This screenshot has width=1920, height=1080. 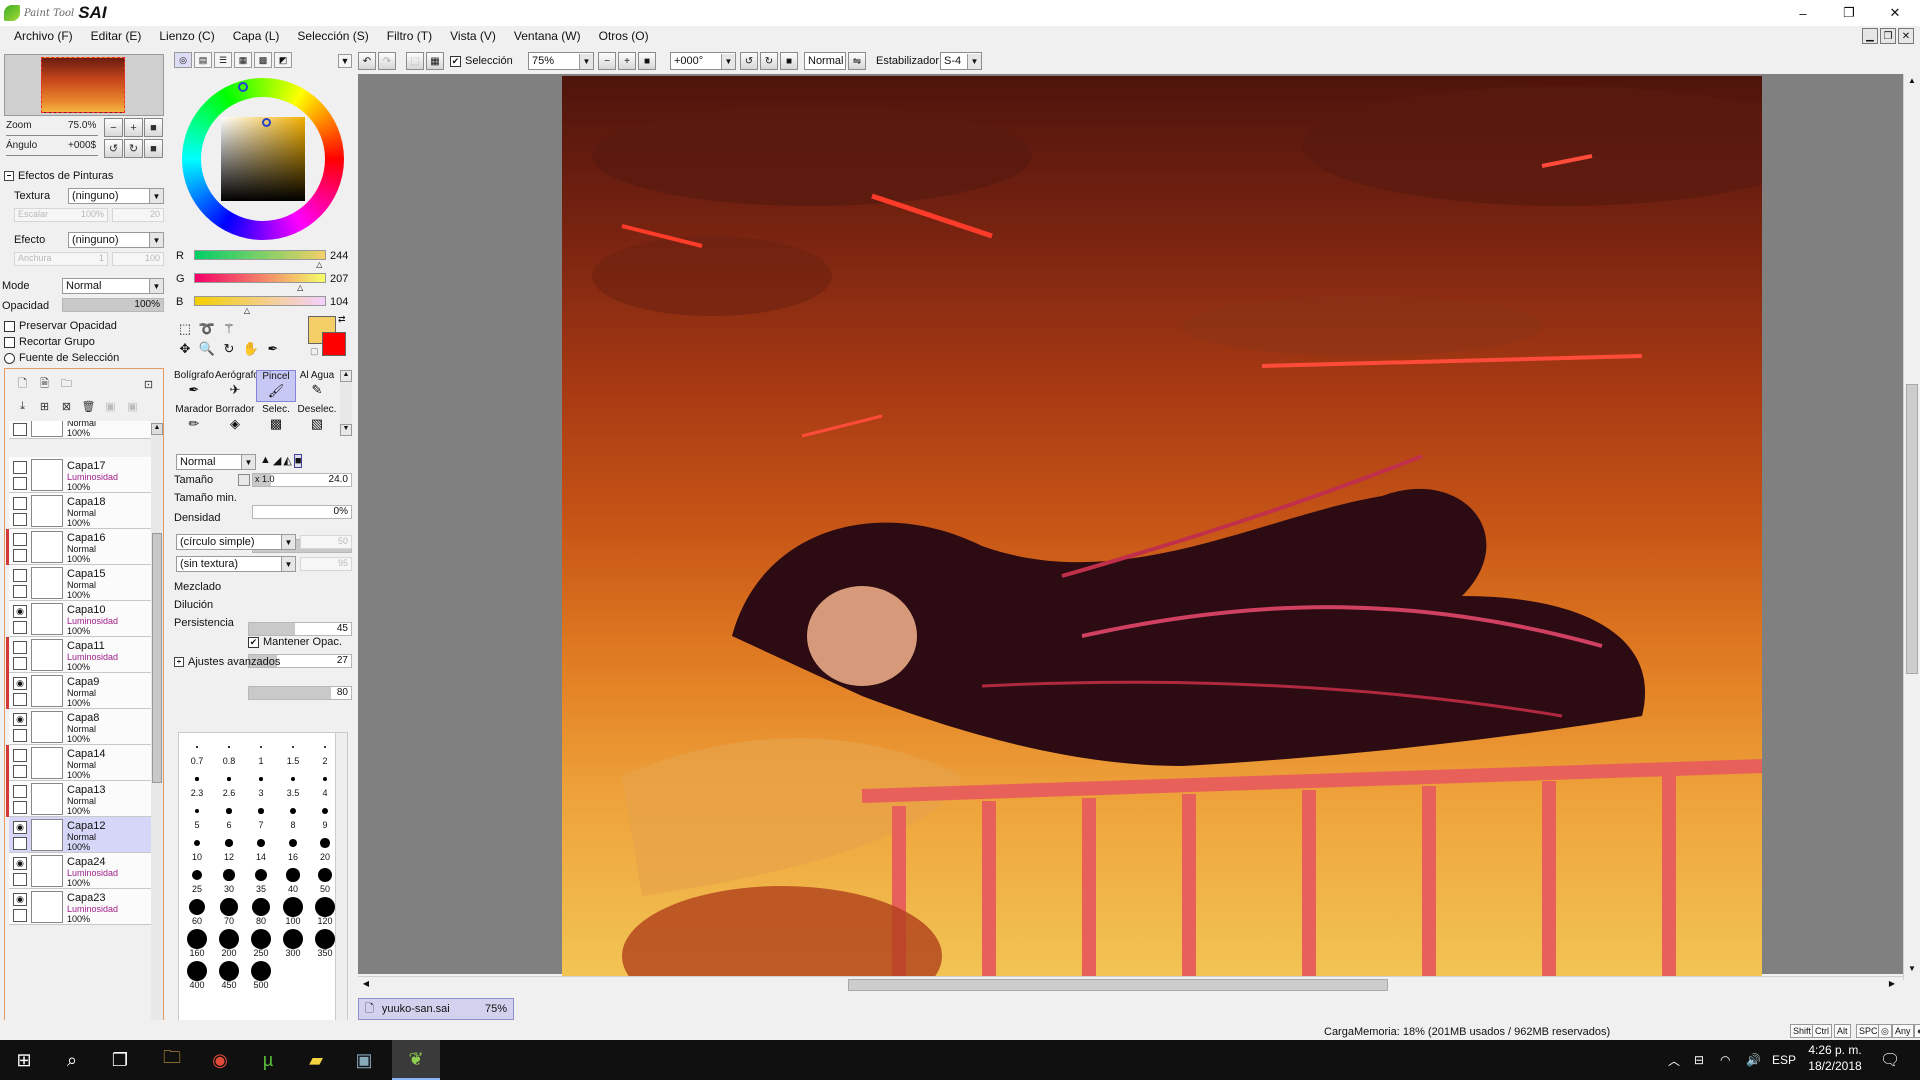 What do you see at coordinates (273, 349) in the screenshot?
I see `eyedropper-icon: ✒` at bounding box center [273, 349].